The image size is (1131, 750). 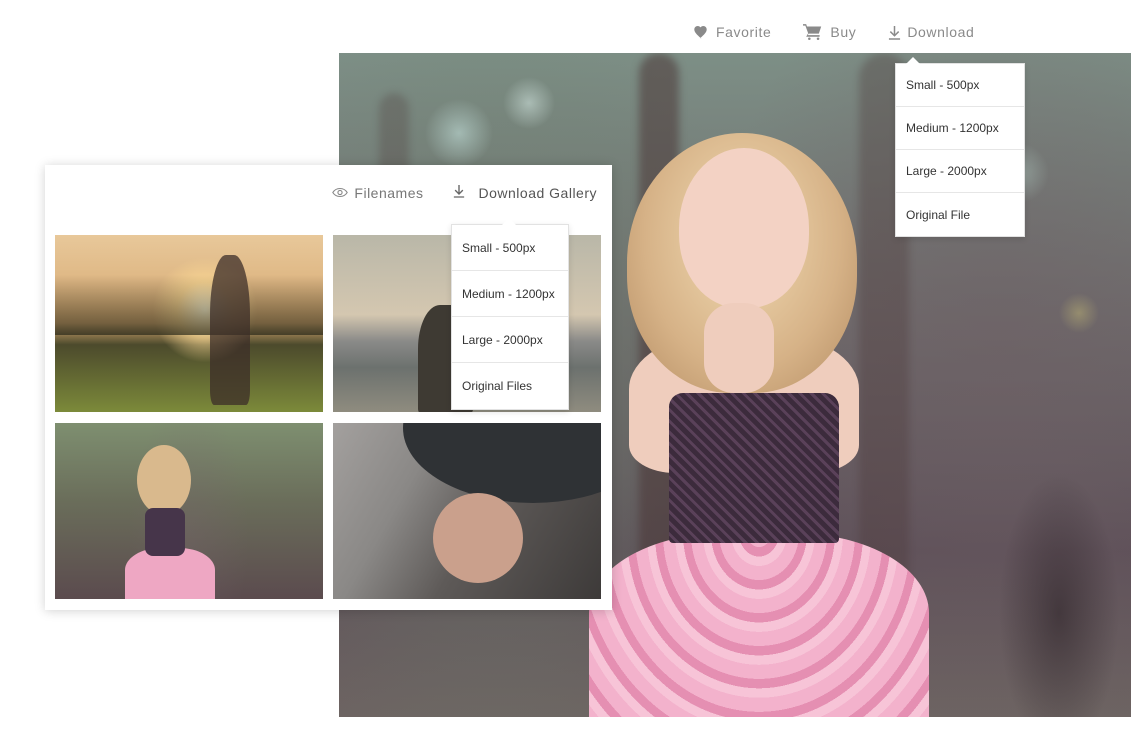 I want to click on buy-label: Buy, so click(x=843, y=32).